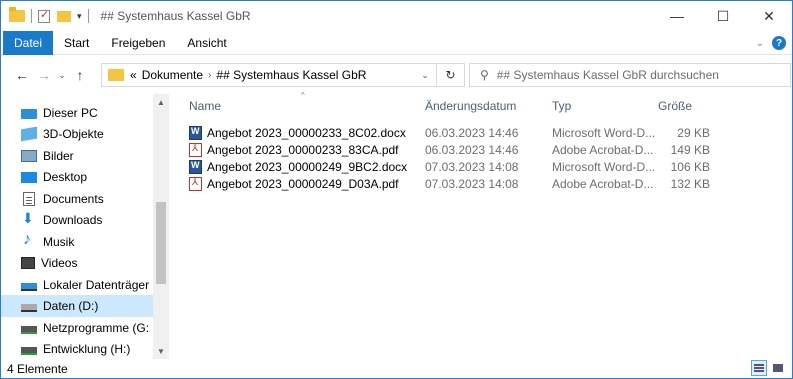 The height and width of the screenshot is (379, 793). Describe the element at coordinates (769, 16) in the screenshot. I see `close-button: ✕` at that location.